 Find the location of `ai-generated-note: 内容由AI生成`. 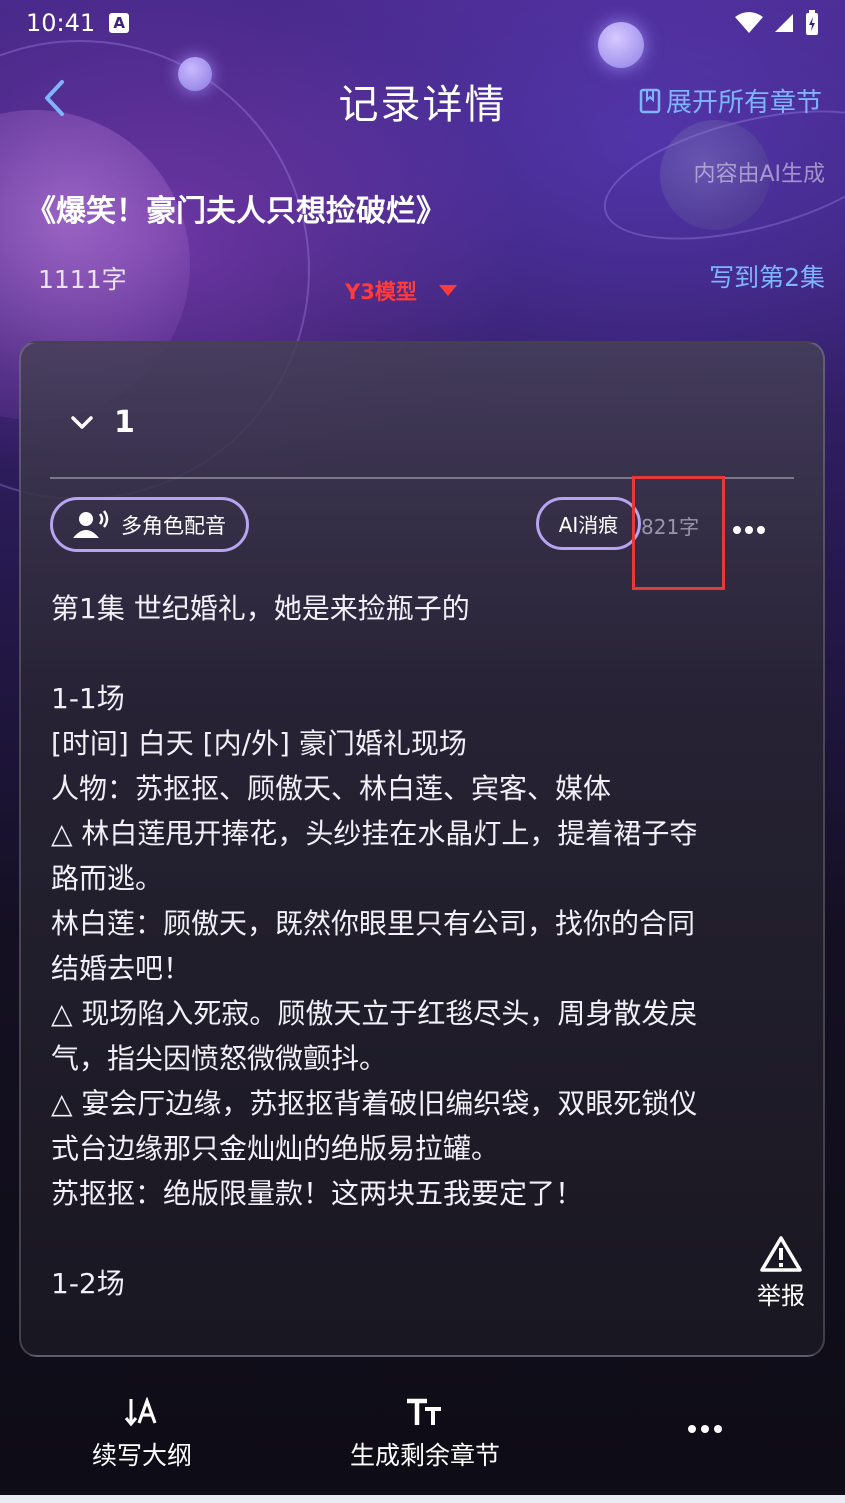

ai-generated-note: 内容由AI生成 is located at coordinates (759, 174).